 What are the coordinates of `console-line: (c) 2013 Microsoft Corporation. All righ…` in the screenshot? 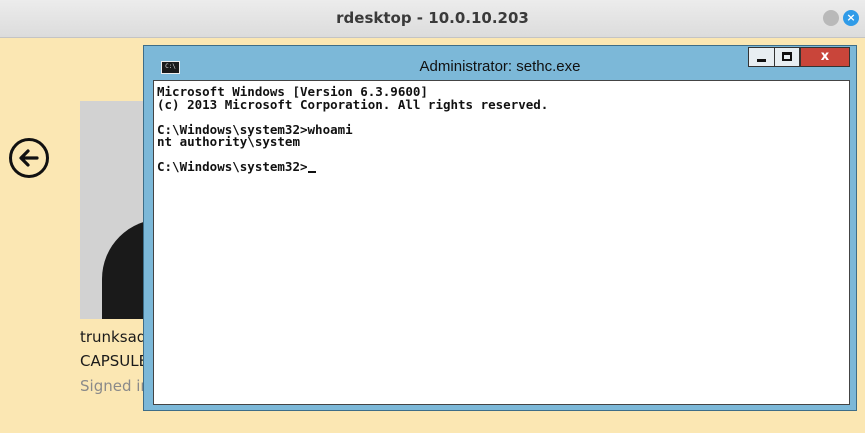 It's located at (353, 104).